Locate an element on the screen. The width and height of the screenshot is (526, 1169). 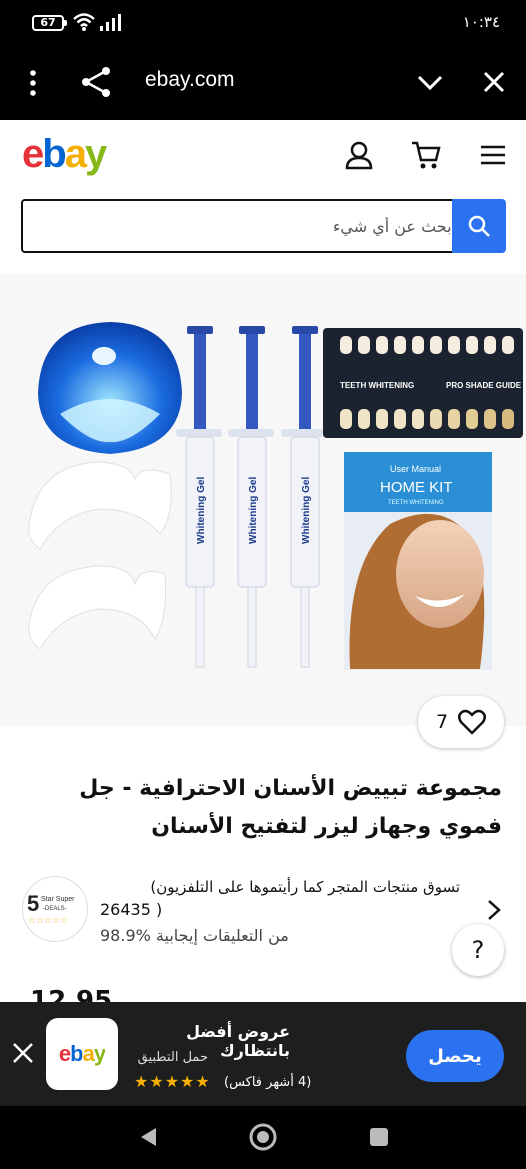
recents-icon is located at coordinates (379, 1137).